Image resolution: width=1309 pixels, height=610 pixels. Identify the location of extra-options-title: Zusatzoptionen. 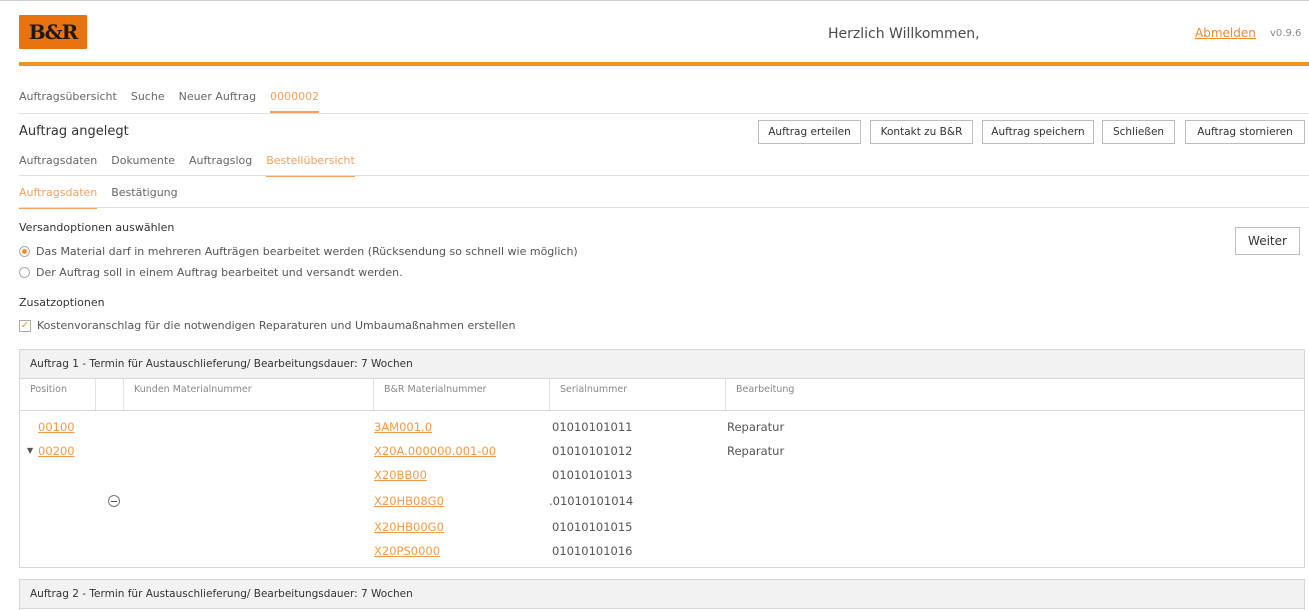
(62, 302).